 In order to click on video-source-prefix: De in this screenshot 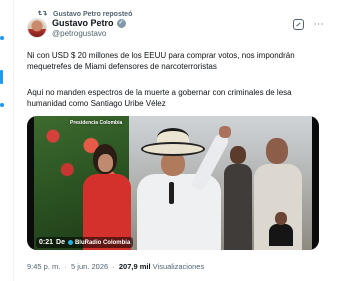, I will do `click(60, 242)`.